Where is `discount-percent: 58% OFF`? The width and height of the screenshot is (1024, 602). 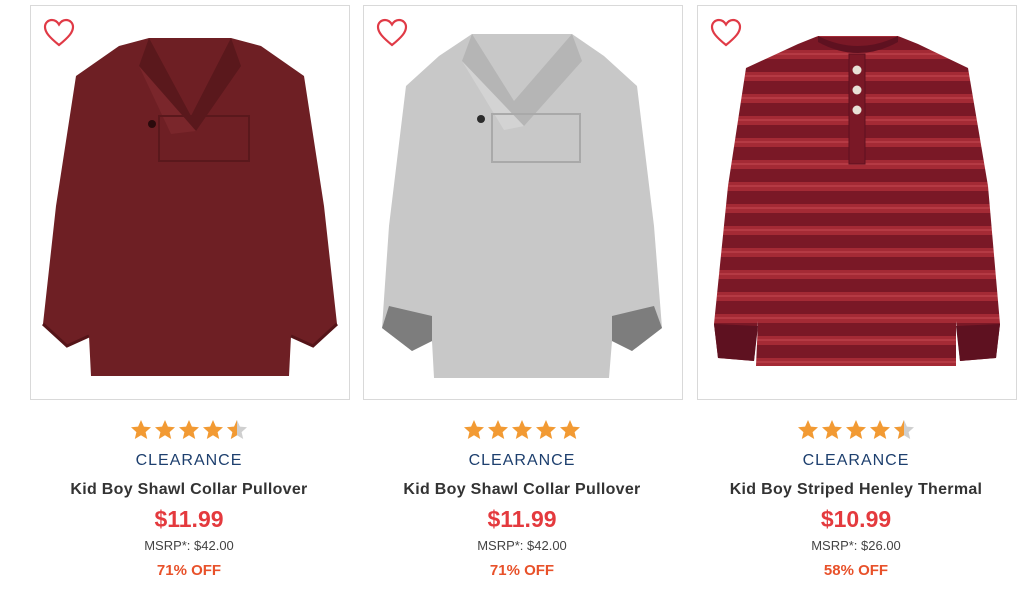 discount-percent: 58% OFF is located at coordinates (856, 570).